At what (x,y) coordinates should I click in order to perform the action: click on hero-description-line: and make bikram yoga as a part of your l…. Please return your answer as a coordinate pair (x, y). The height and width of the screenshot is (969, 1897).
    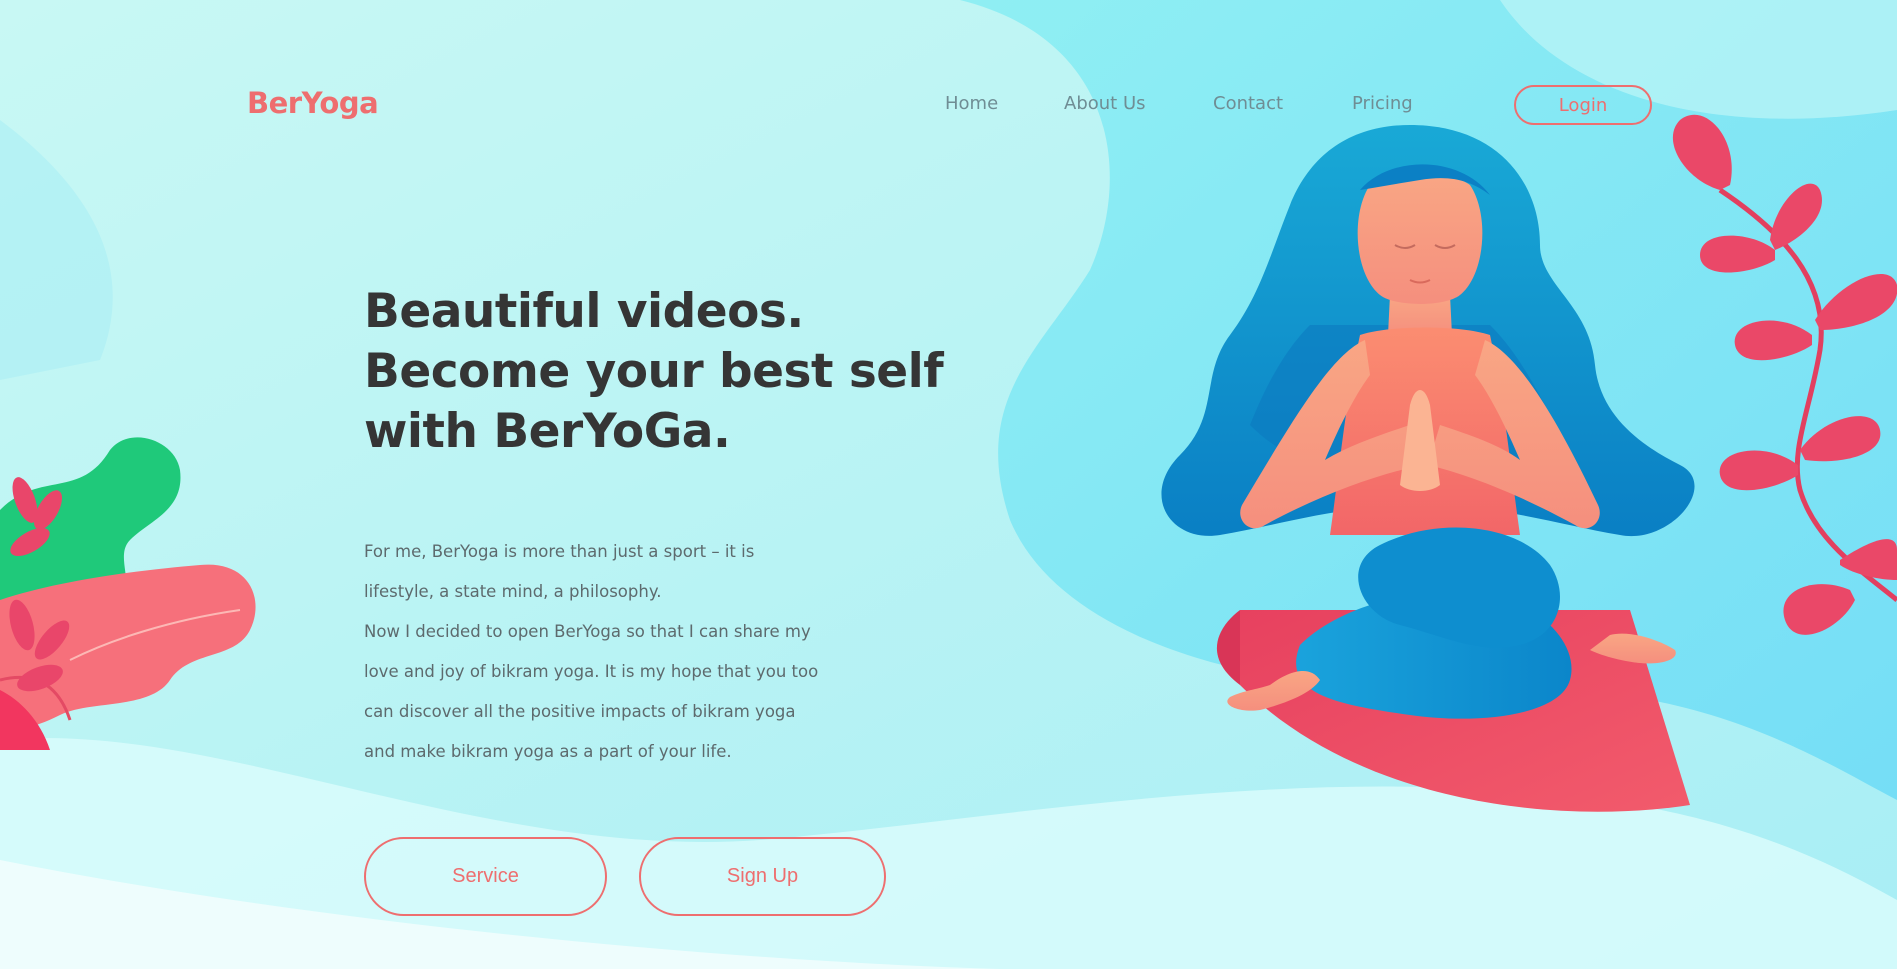
    Looking at the image, I should click on (548, 751).